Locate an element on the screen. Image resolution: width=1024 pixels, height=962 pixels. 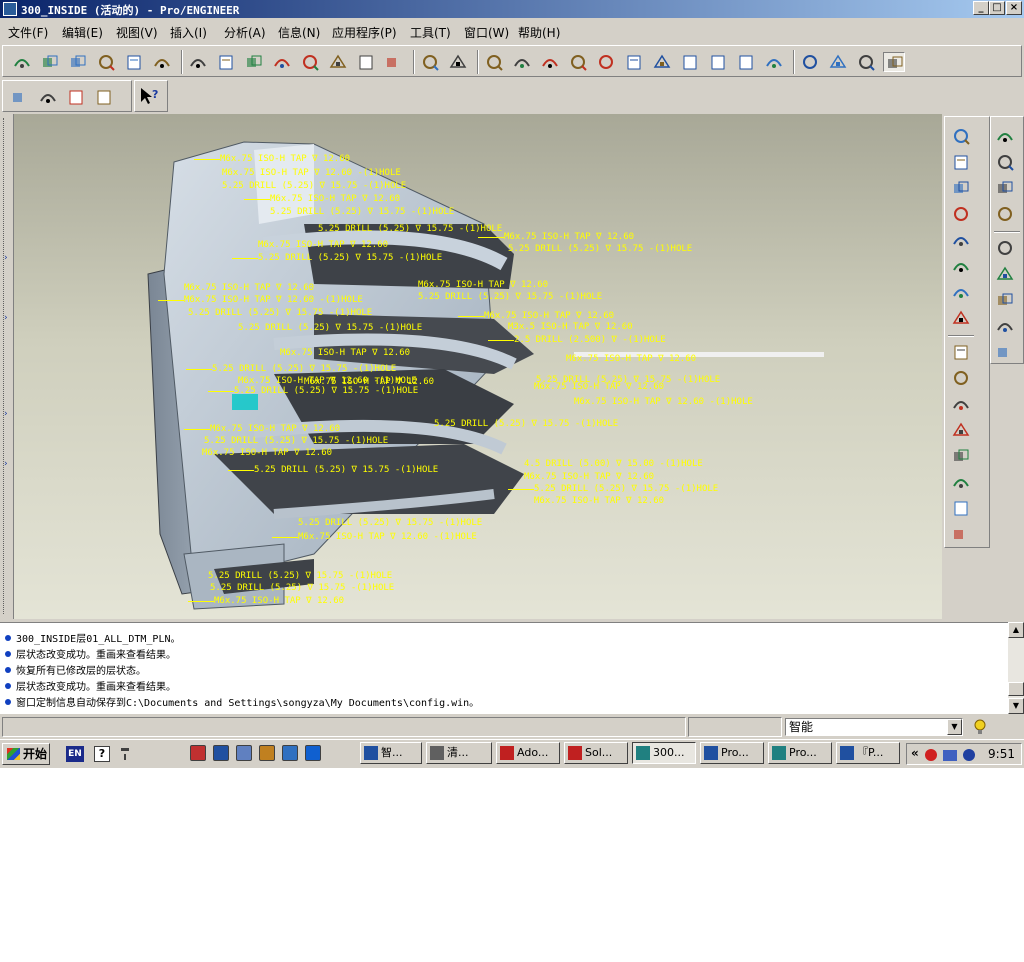
pattern-icon is located at coordinates (1005, 188).